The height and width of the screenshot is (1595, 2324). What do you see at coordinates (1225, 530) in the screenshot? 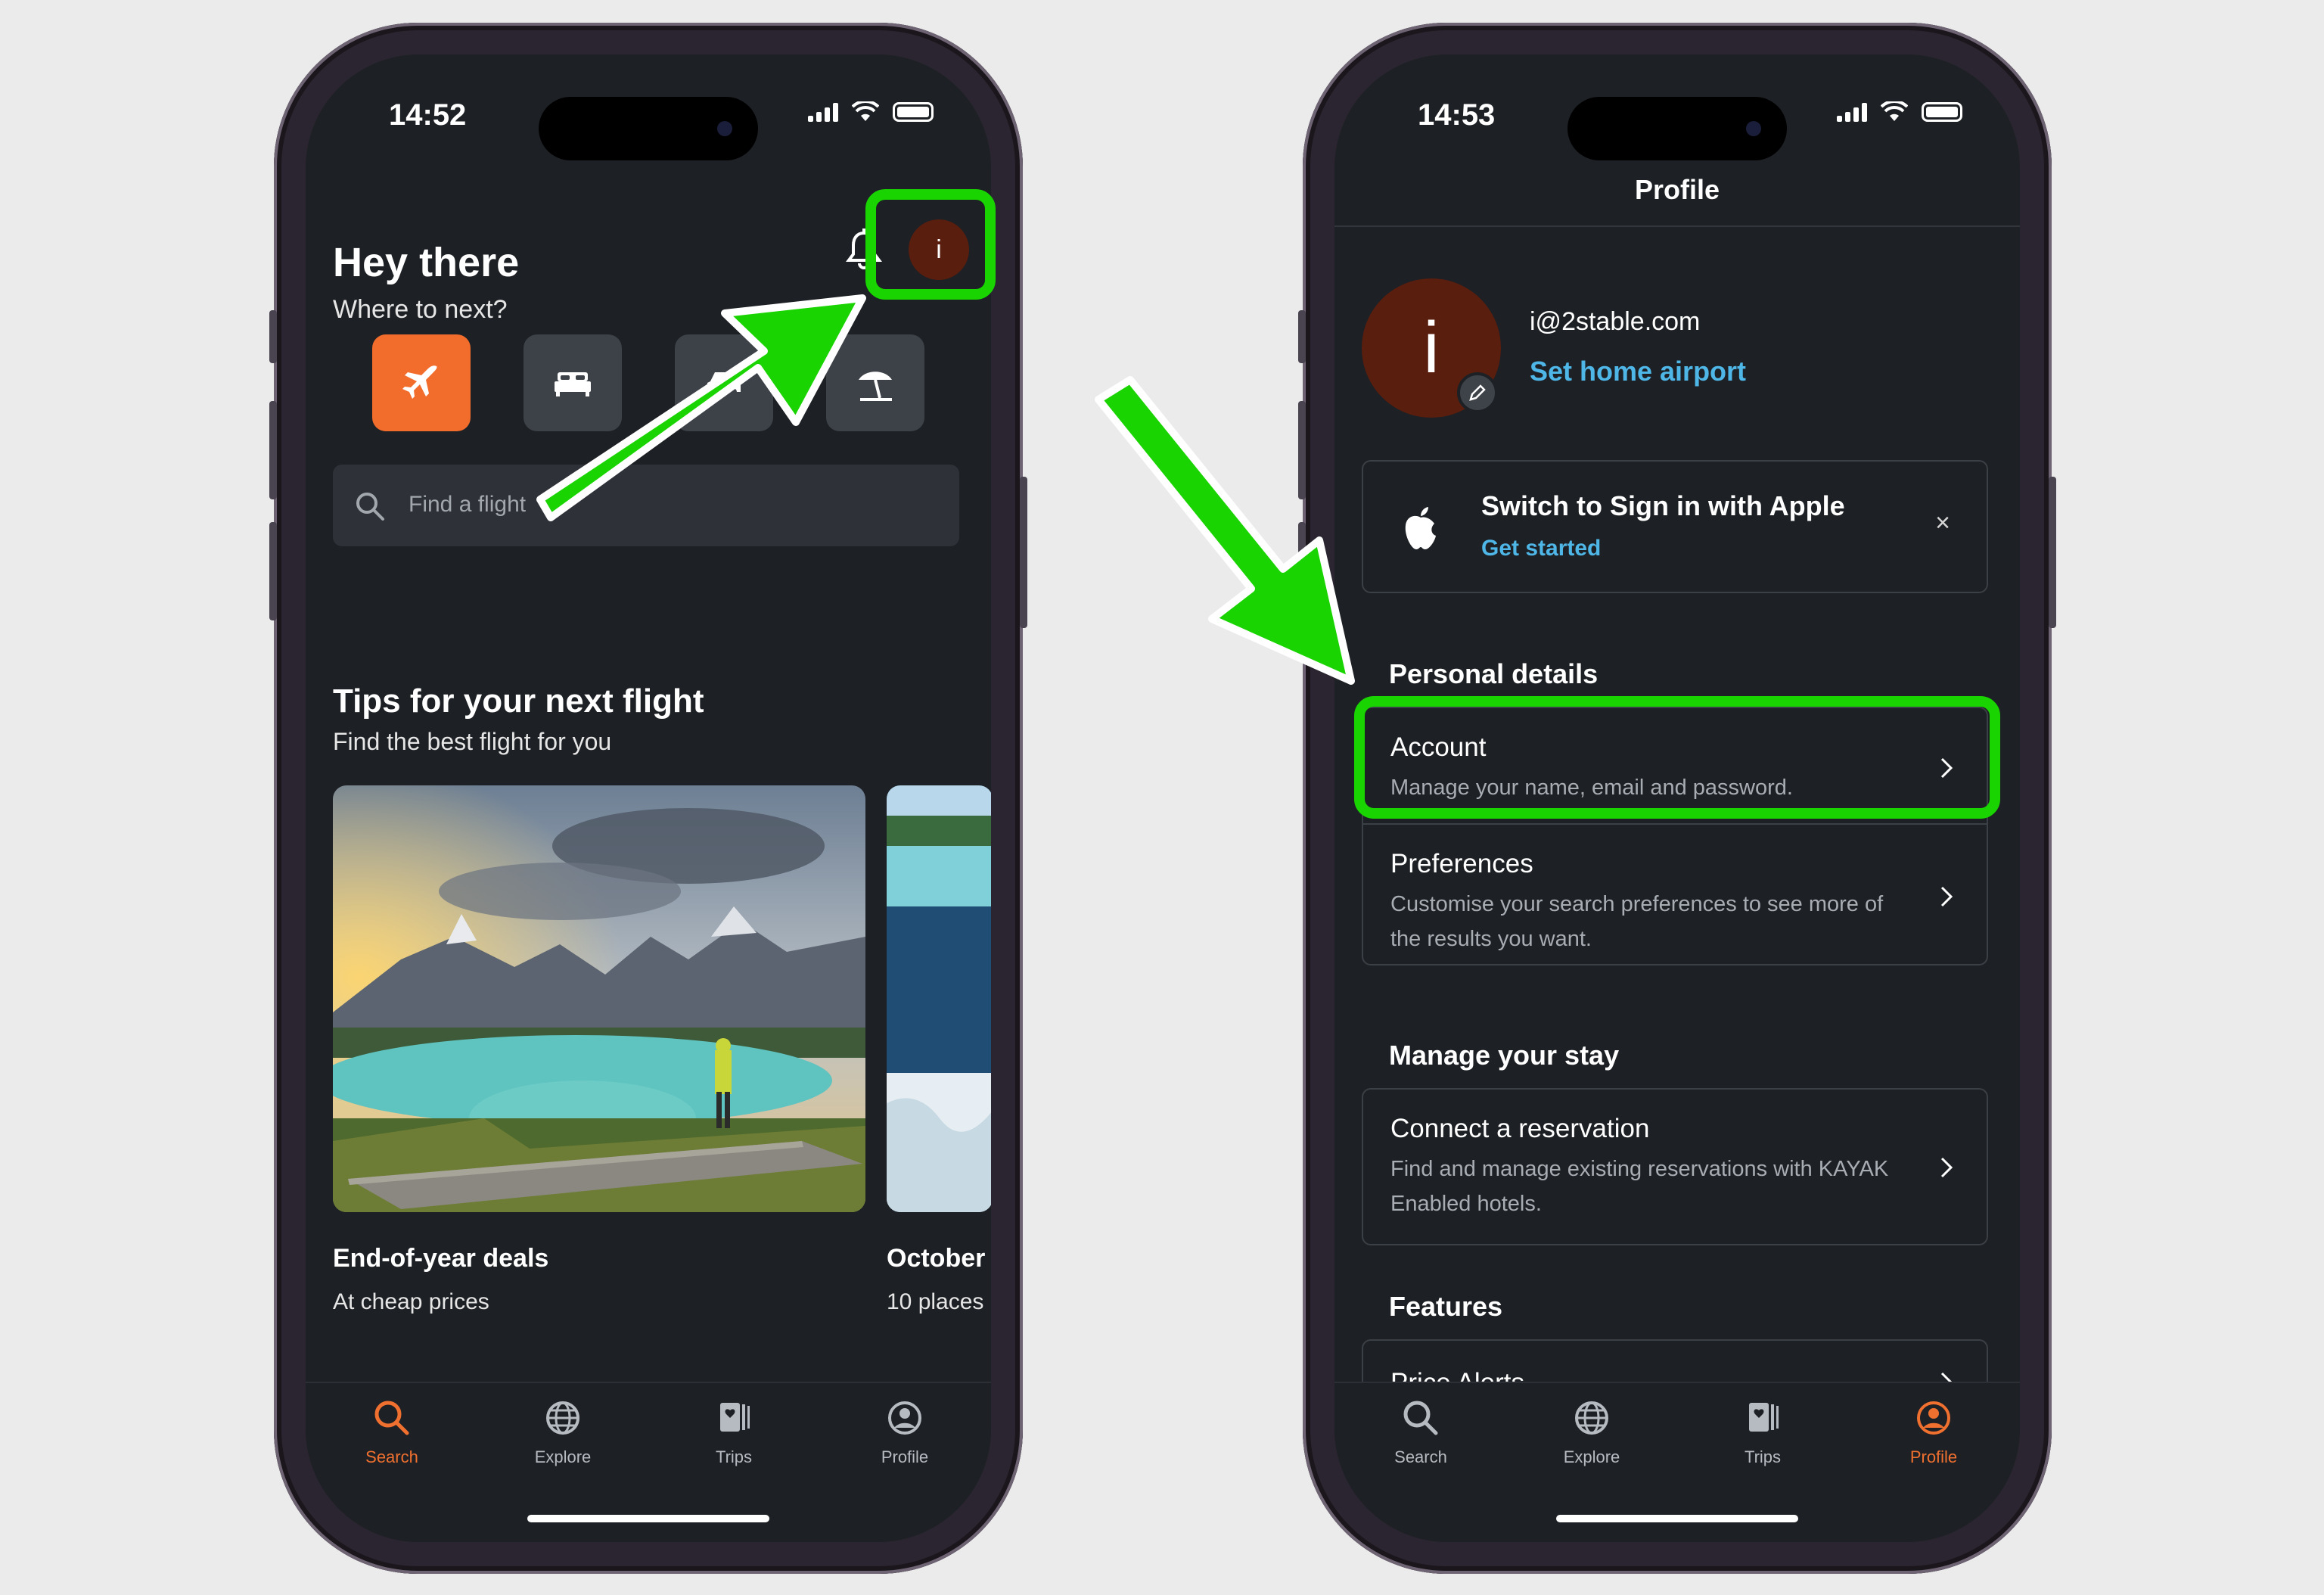
I see `arrow-to-account` at bounding box center [1225, 530].